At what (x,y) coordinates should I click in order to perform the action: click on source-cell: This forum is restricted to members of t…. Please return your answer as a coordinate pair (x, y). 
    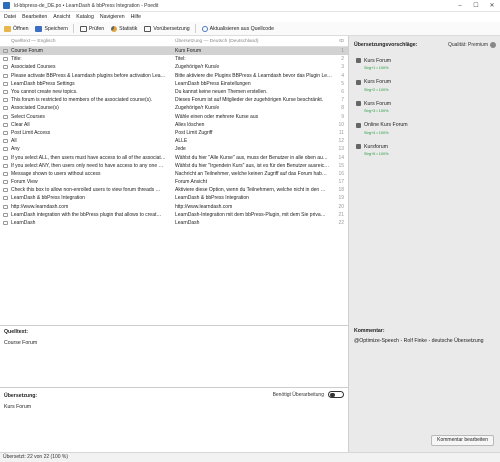
    Looking at the image, I should click on (82, 100).